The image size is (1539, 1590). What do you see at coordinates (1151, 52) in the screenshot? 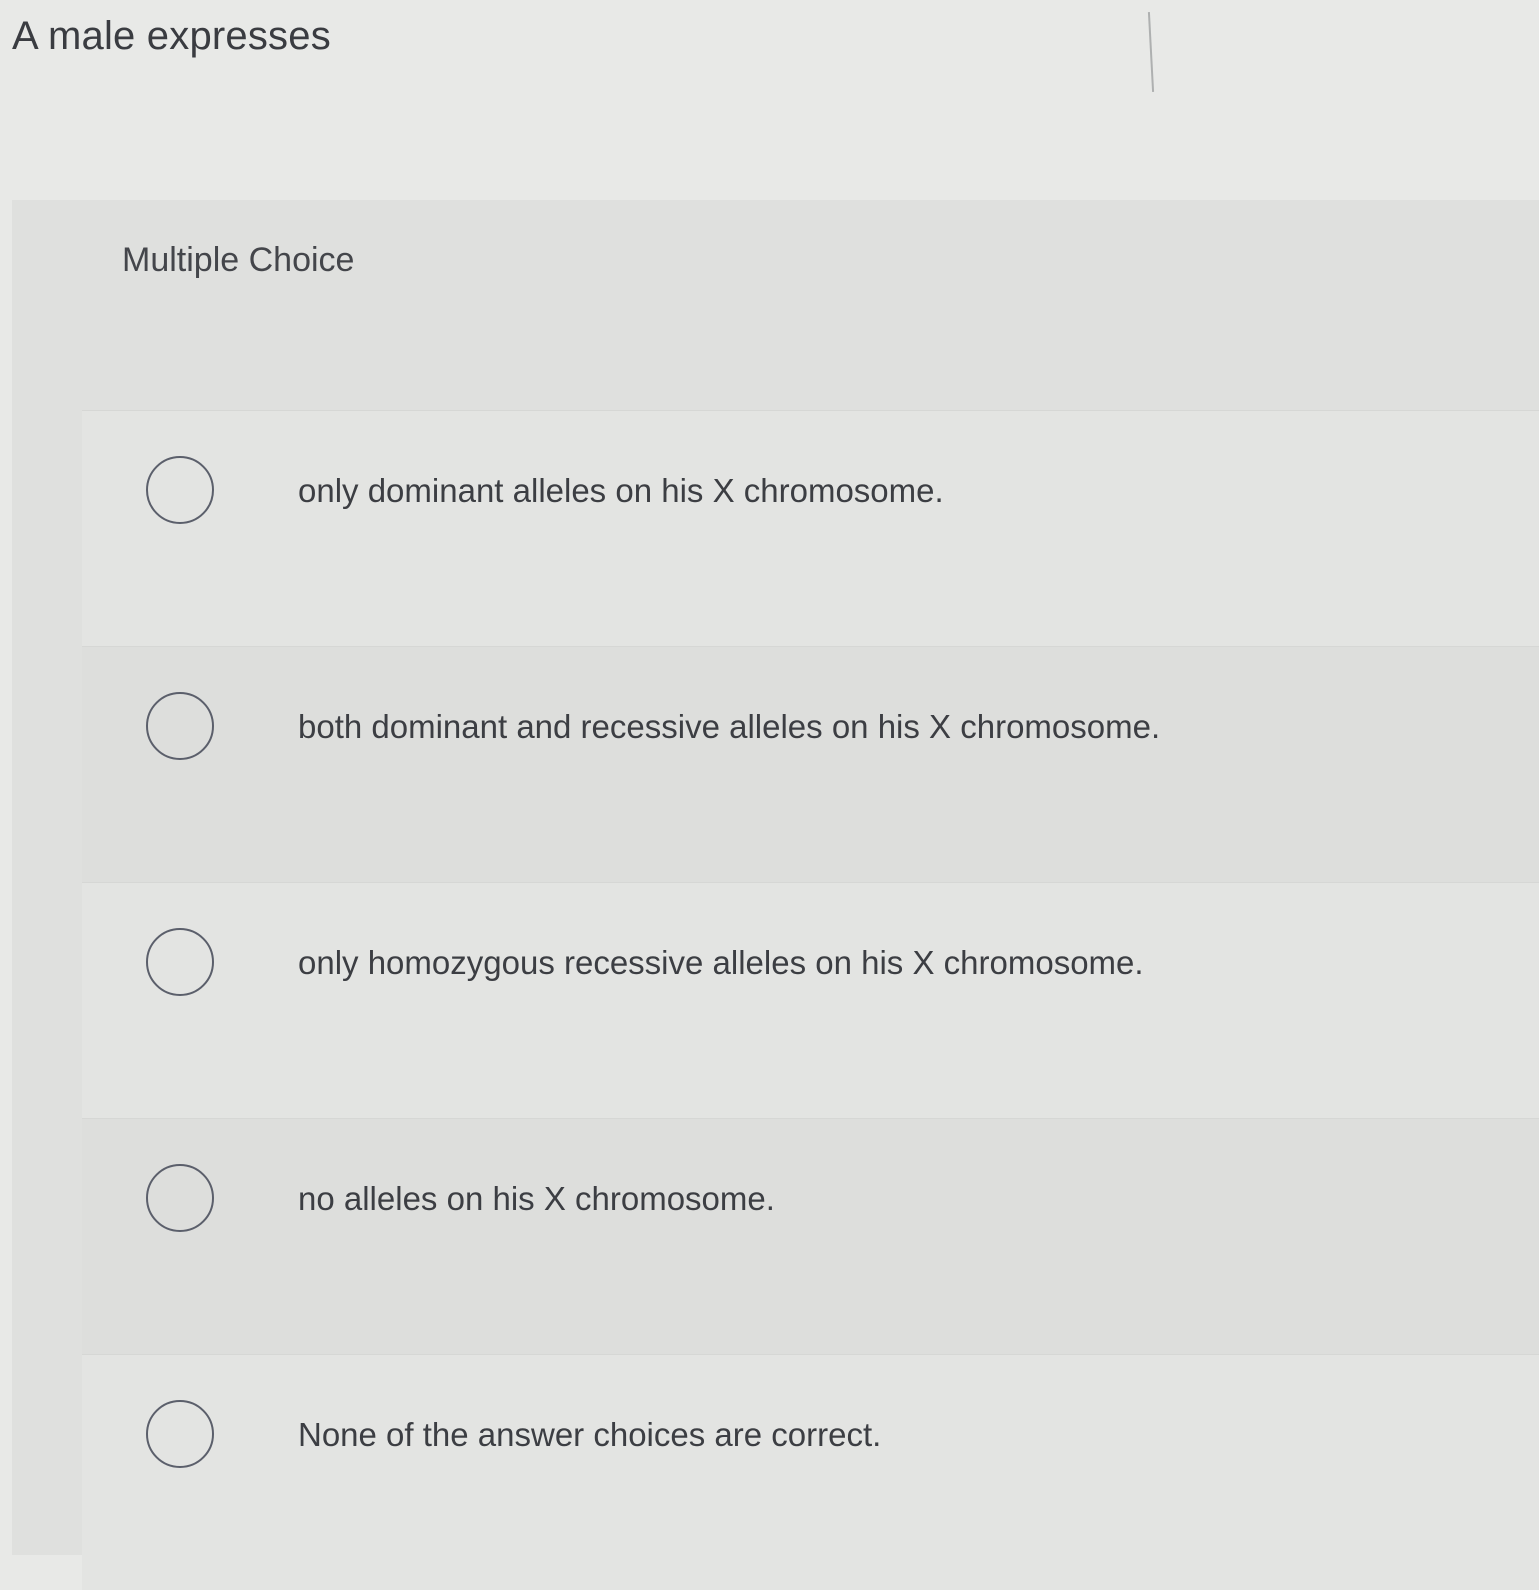
I see `screen-glare-mark` at bounding box center [1151, 52].